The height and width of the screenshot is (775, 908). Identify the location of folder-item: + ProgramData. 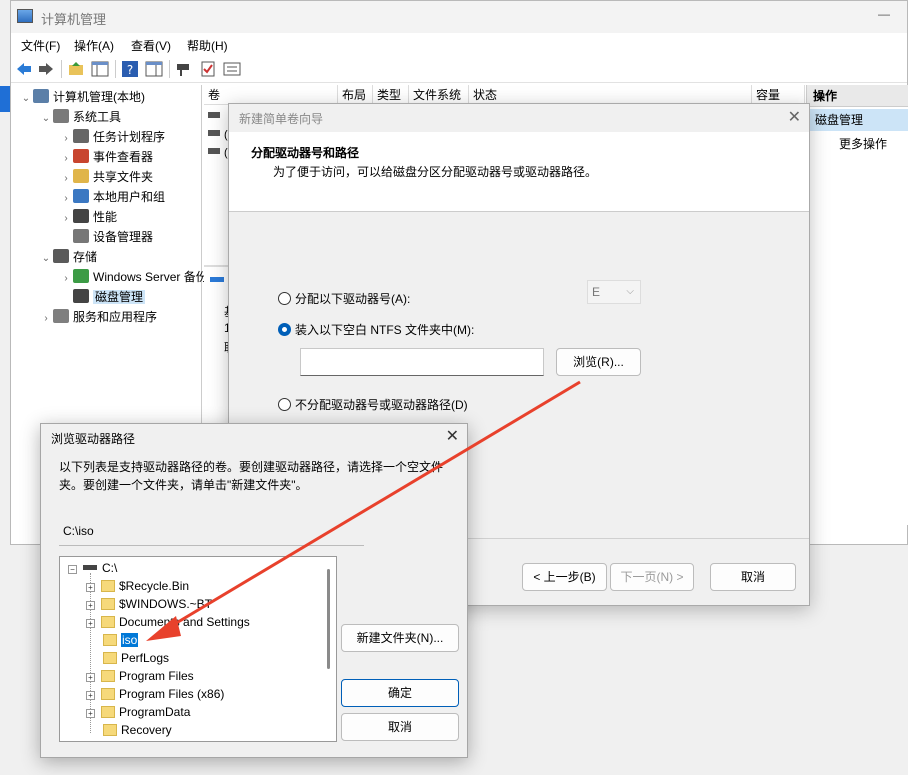
(138, 712).